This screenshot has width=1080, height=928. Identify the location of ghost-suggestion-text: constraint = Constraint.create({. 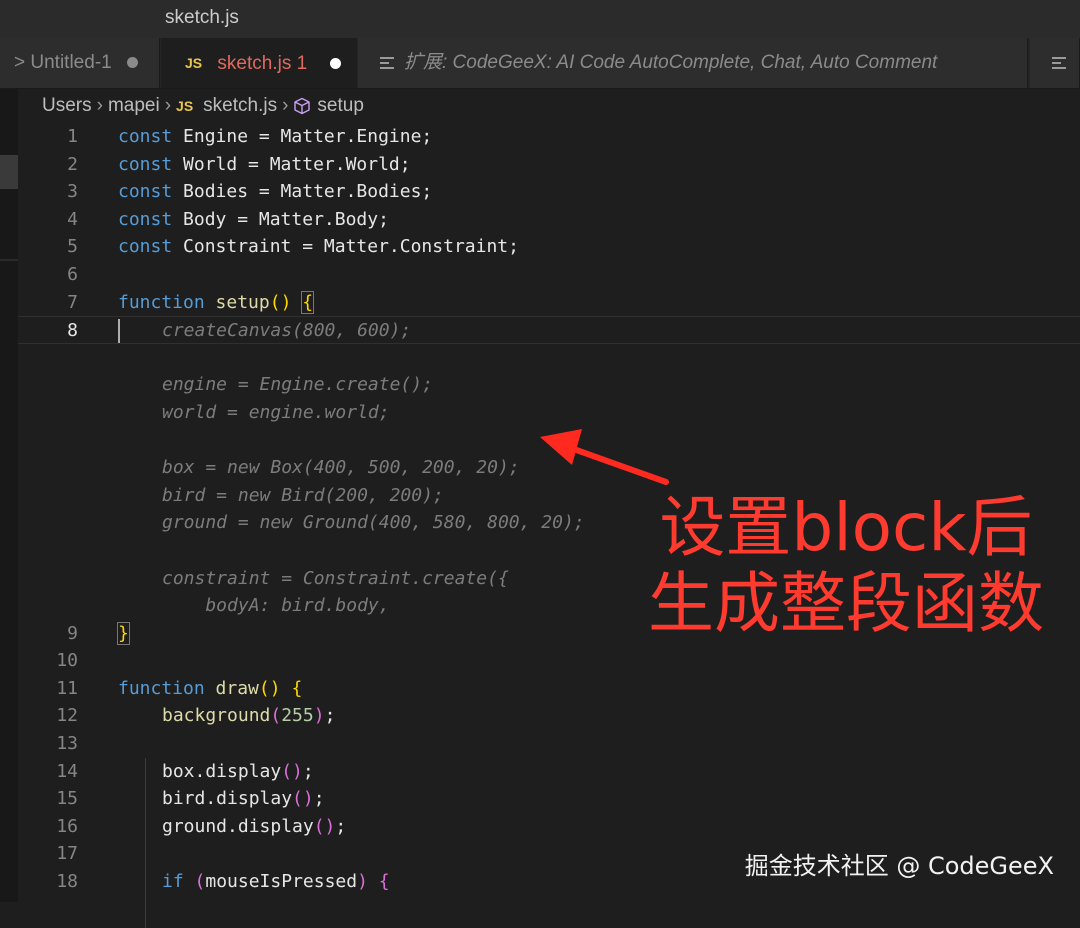
(335, 578).